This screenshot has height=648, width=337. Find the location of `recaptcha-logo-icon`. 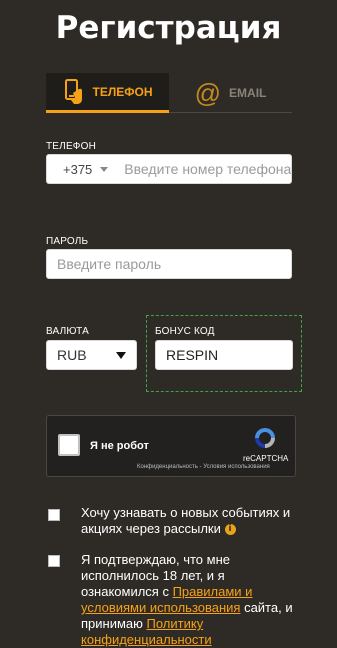

recaptcha-logo-icon is located at coordinates (265, 438).